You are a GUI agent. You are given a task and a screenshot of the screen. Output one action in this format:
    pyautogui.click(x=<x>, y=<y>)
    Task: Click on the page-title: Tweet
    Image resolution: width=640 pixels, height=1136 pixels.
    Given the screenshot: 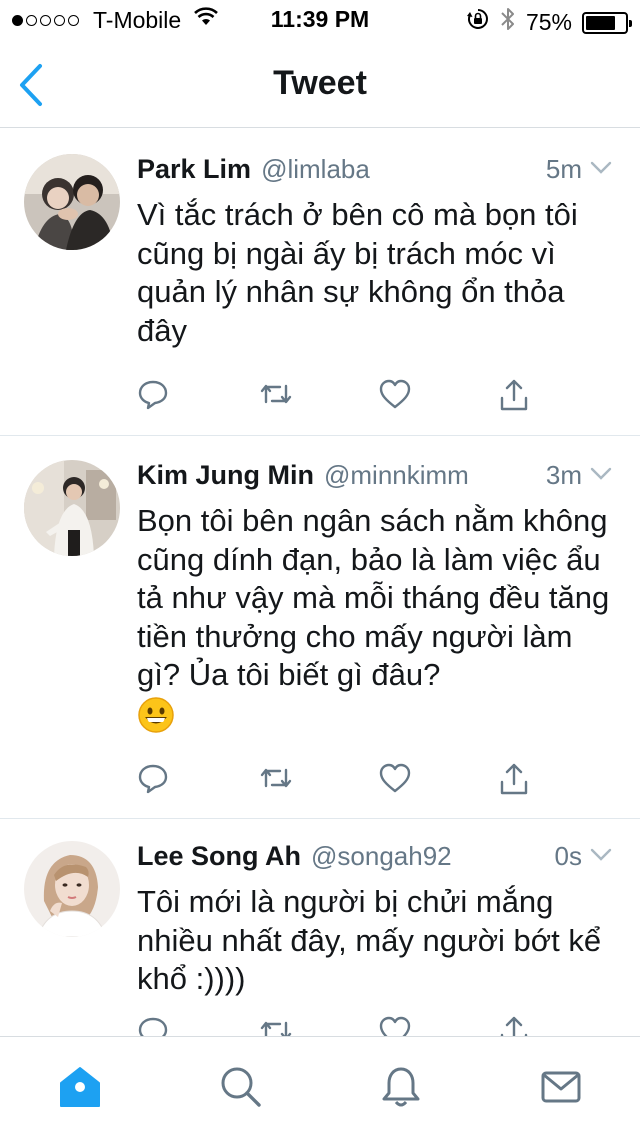 What is the action you would take?
    pyautogui.click(x=320, y=83)
    